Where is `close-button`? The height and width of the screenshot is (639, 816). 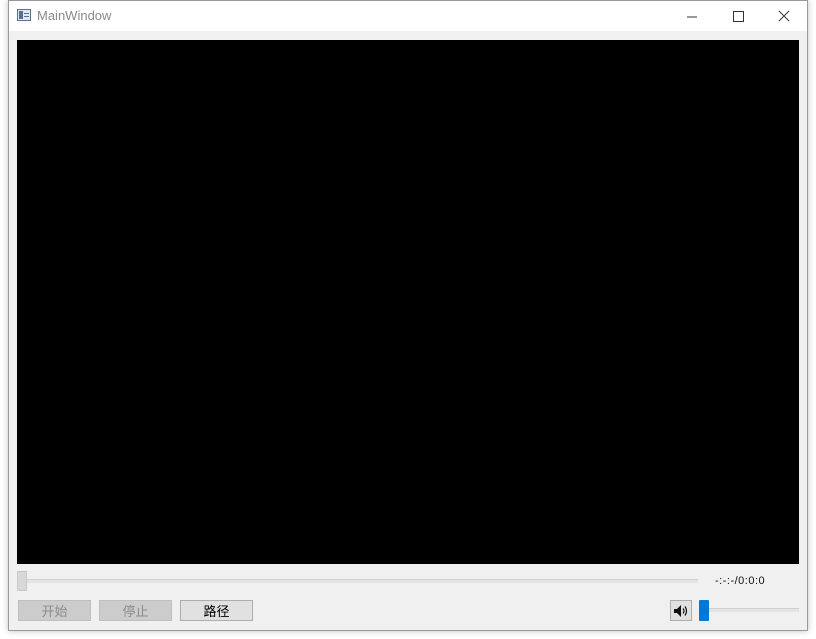 close-button is located at coordinates (784, 16).